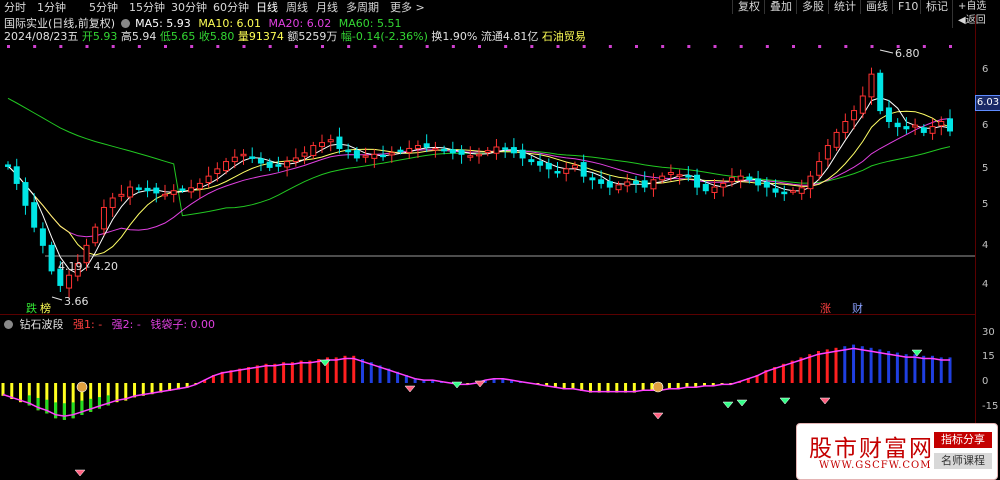  Describe the element at coordinates (975, 246) in the screenshot. I see `price-axis-divider` at that location.